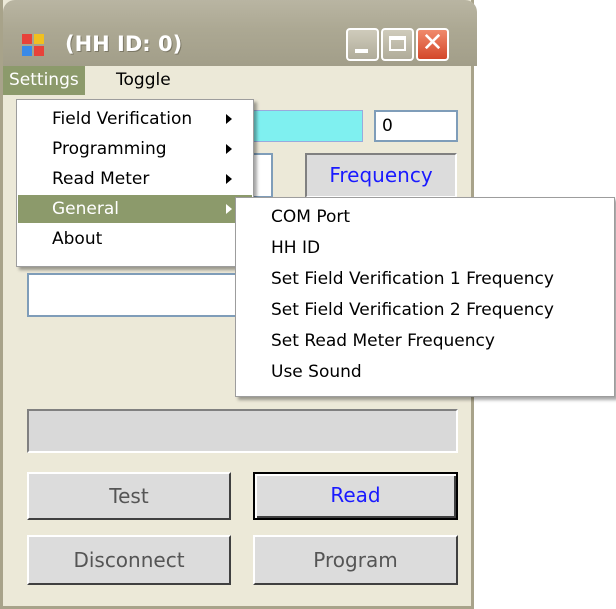 The width and height of the screenshot is (616, 609). Describe the element at coordinates (129, 496) in the screenshot. I see `test-button: Test` at that location.